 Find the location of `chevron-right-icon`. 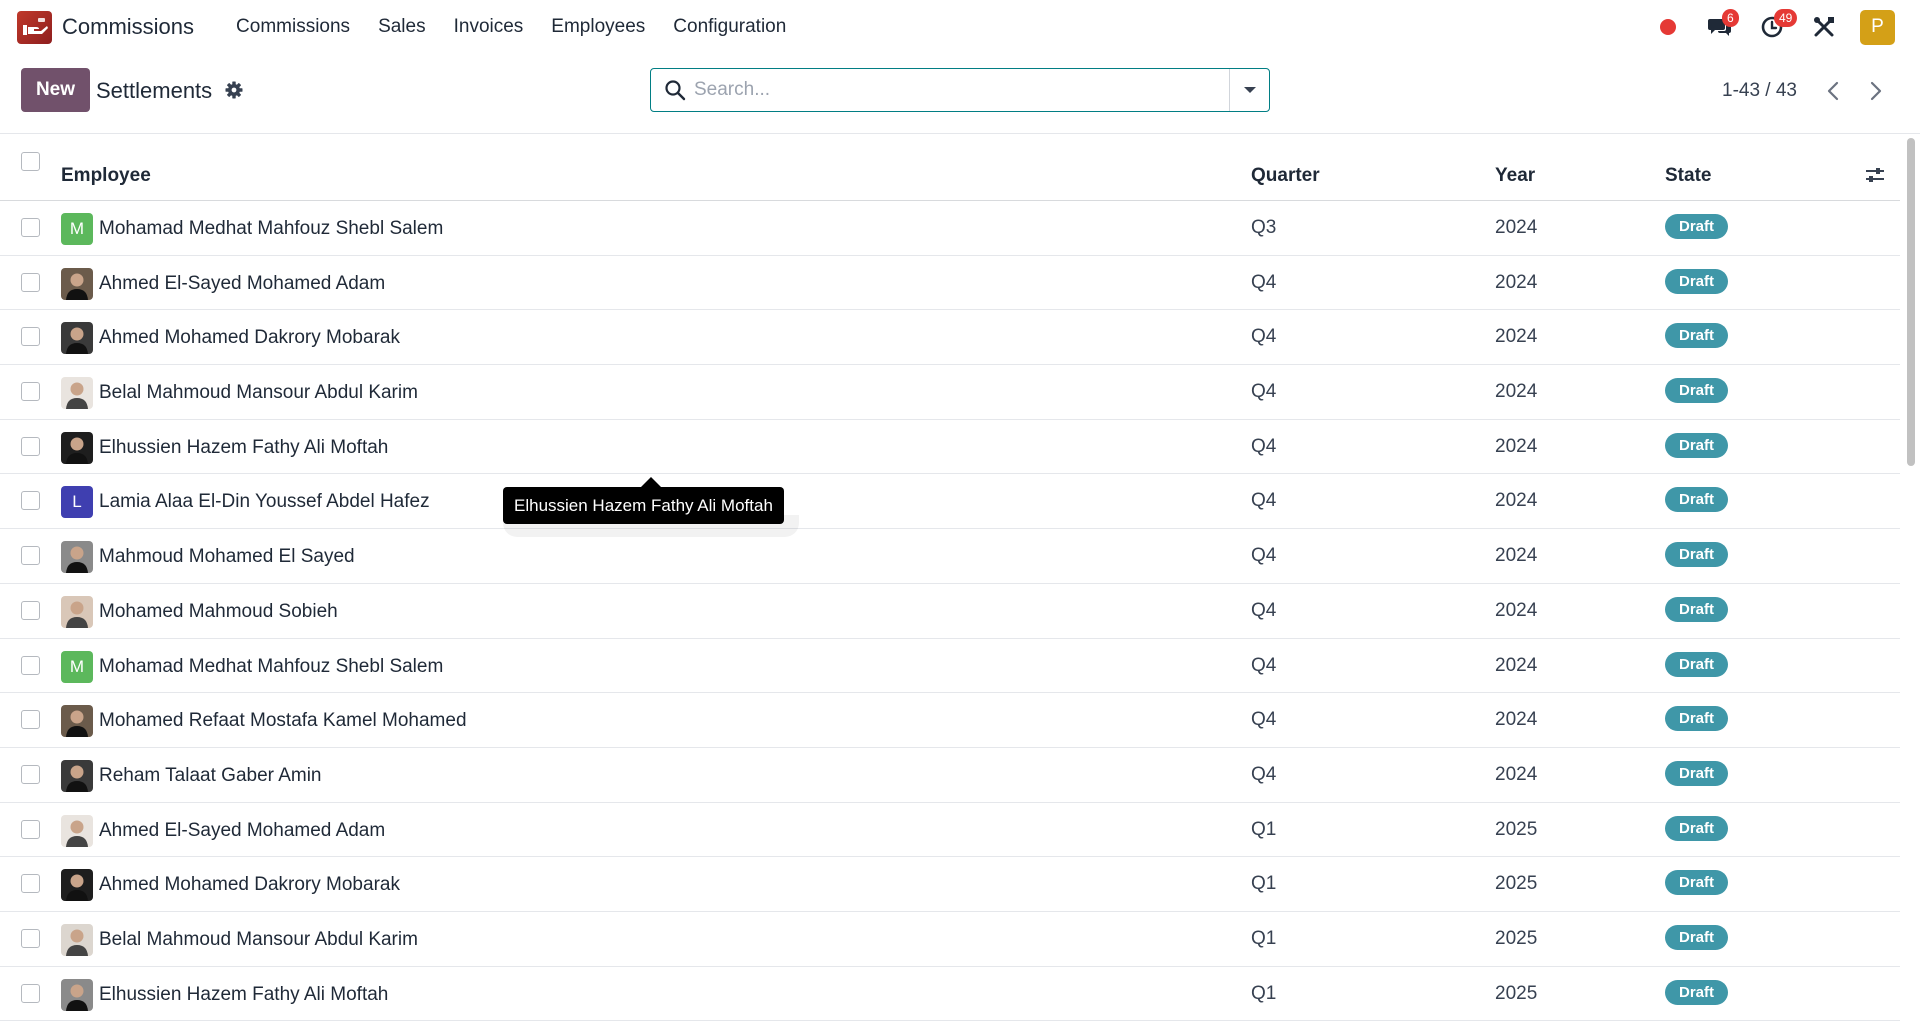

chevron-right-icon is located at coordinates (1876, 91).